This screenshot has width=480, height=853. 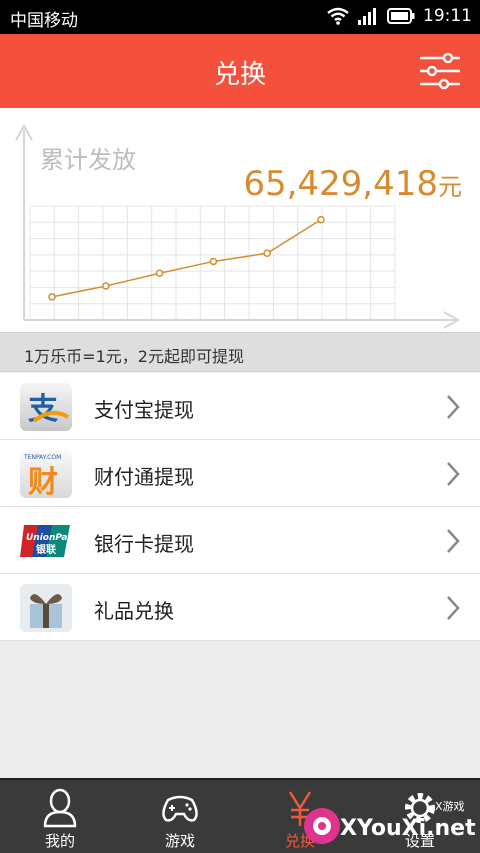 I want to click on total-amount-value: 65,429,418, so click(x=340, y=184).